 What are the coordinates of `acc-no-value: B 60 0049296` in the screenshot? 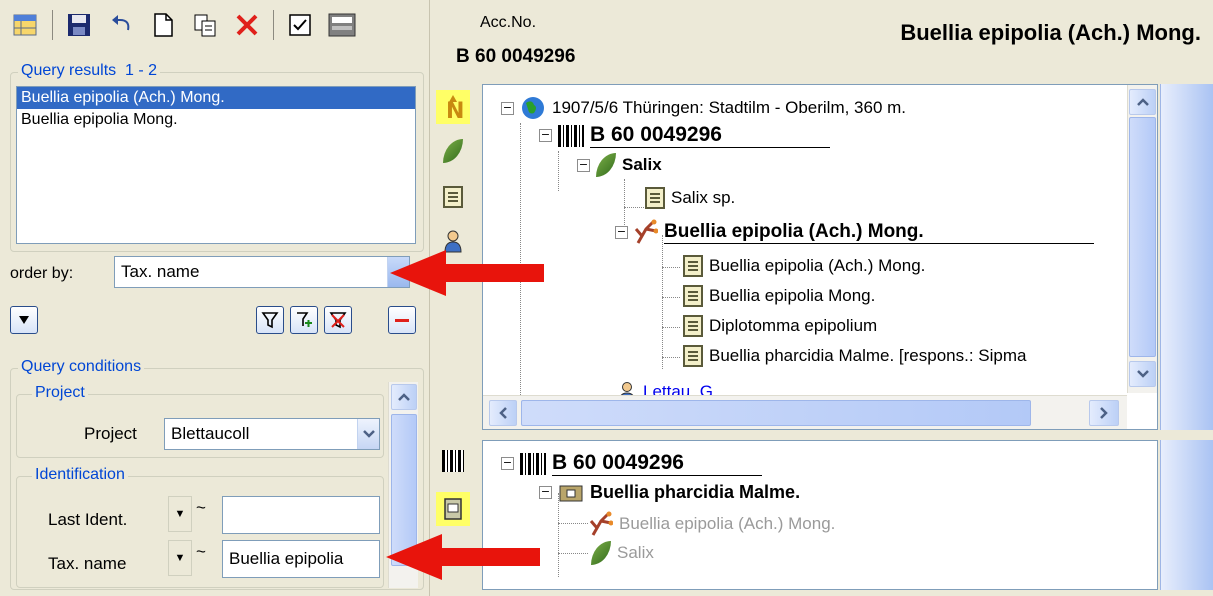 It's located at (516, 56).